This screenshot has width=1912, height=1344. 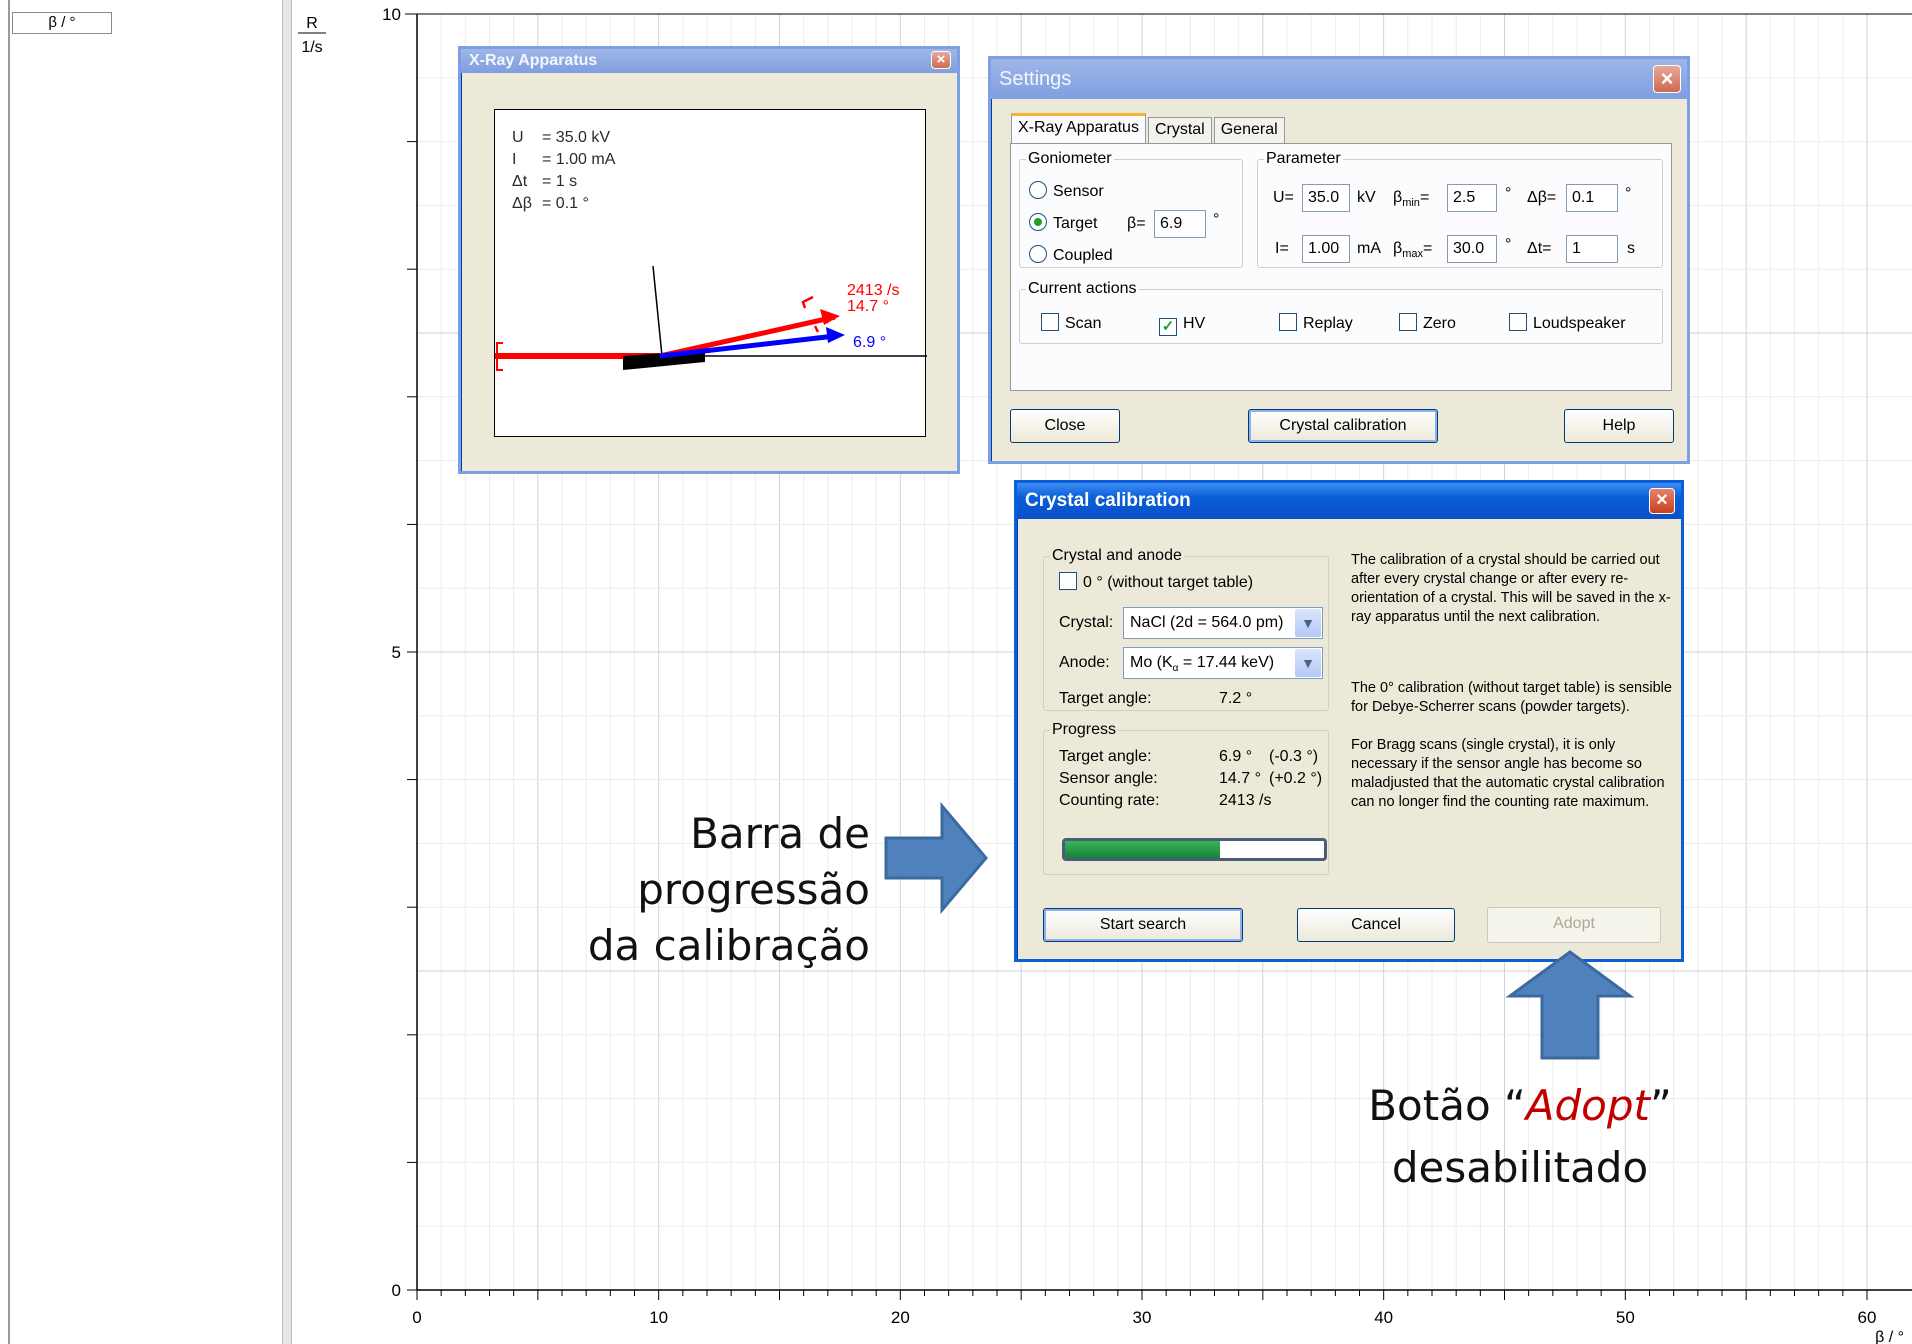 I want to click on checkbox-hv-box: ✓, so click(x=1168, y=327).